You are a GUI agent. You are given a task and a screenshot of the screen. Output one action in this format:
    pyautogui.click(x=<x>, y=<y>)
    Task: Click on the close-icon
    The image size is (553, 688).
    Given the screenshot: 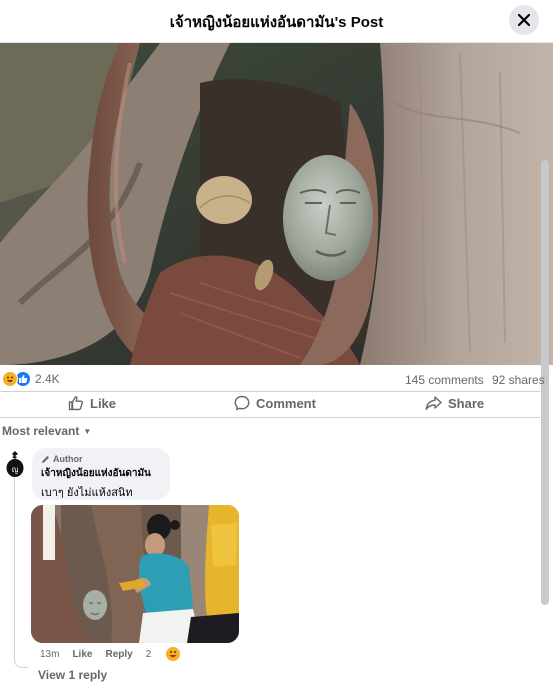 What is the action you would take?
    pyautogui.click(x=524, y=20)
    